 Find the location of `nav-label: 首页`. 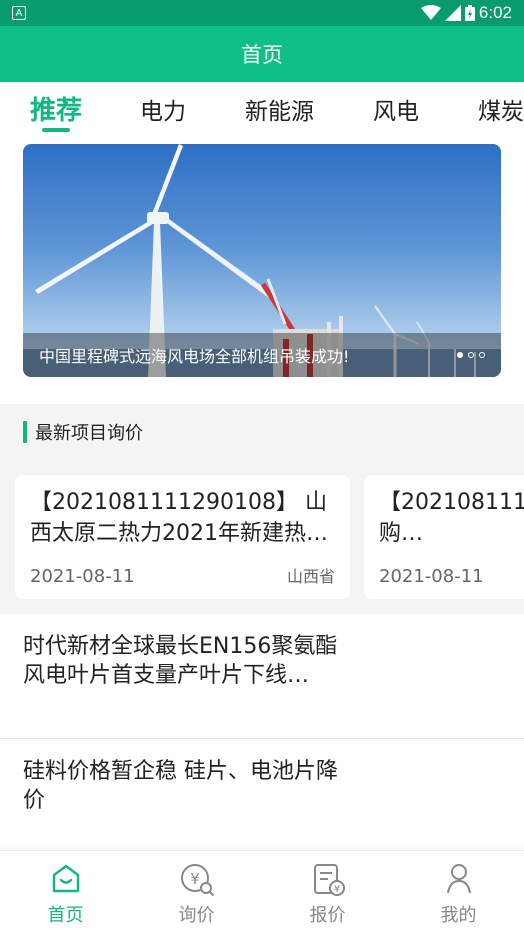

nav-label: 首页 is located at coordinates (65, 915).